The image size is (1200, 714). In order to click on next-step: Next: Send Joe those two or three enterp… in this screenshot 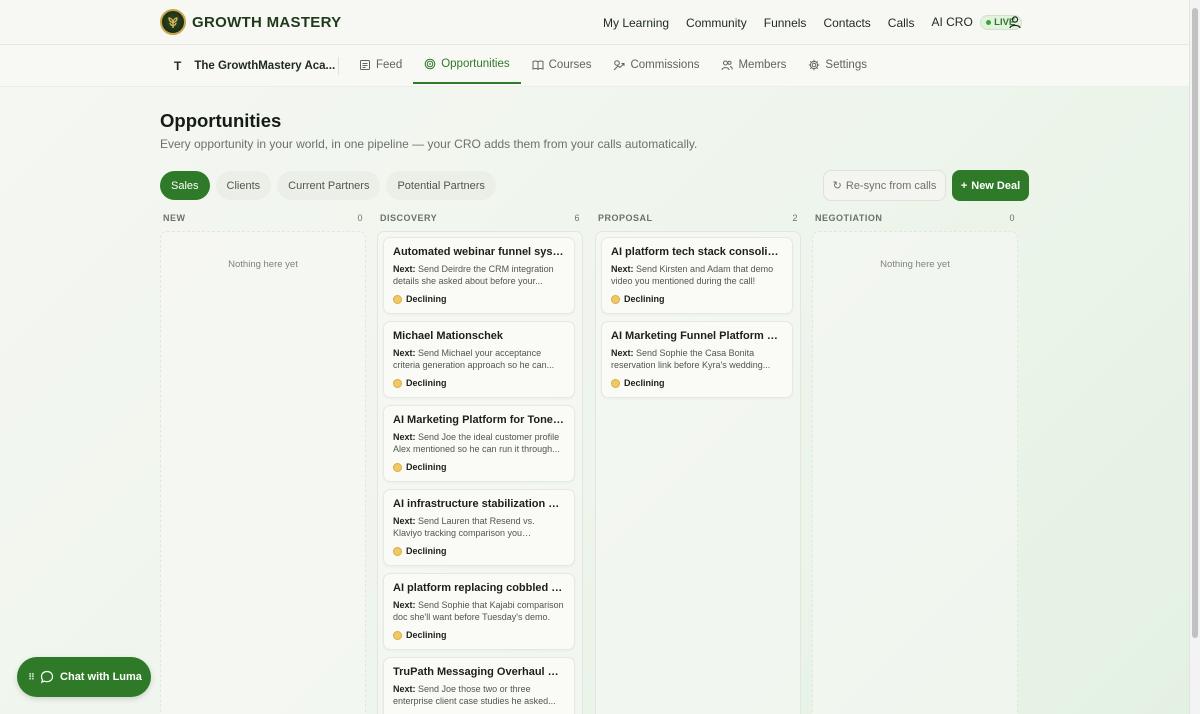, I will do `click(479, 695)`.